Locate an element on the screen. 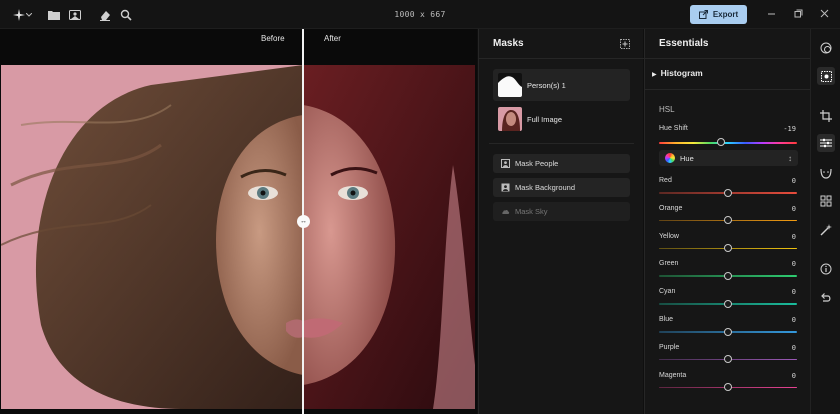 This screenshot has height=414, width=840. full-image-thumbnail is located at coordinates (510, 119).